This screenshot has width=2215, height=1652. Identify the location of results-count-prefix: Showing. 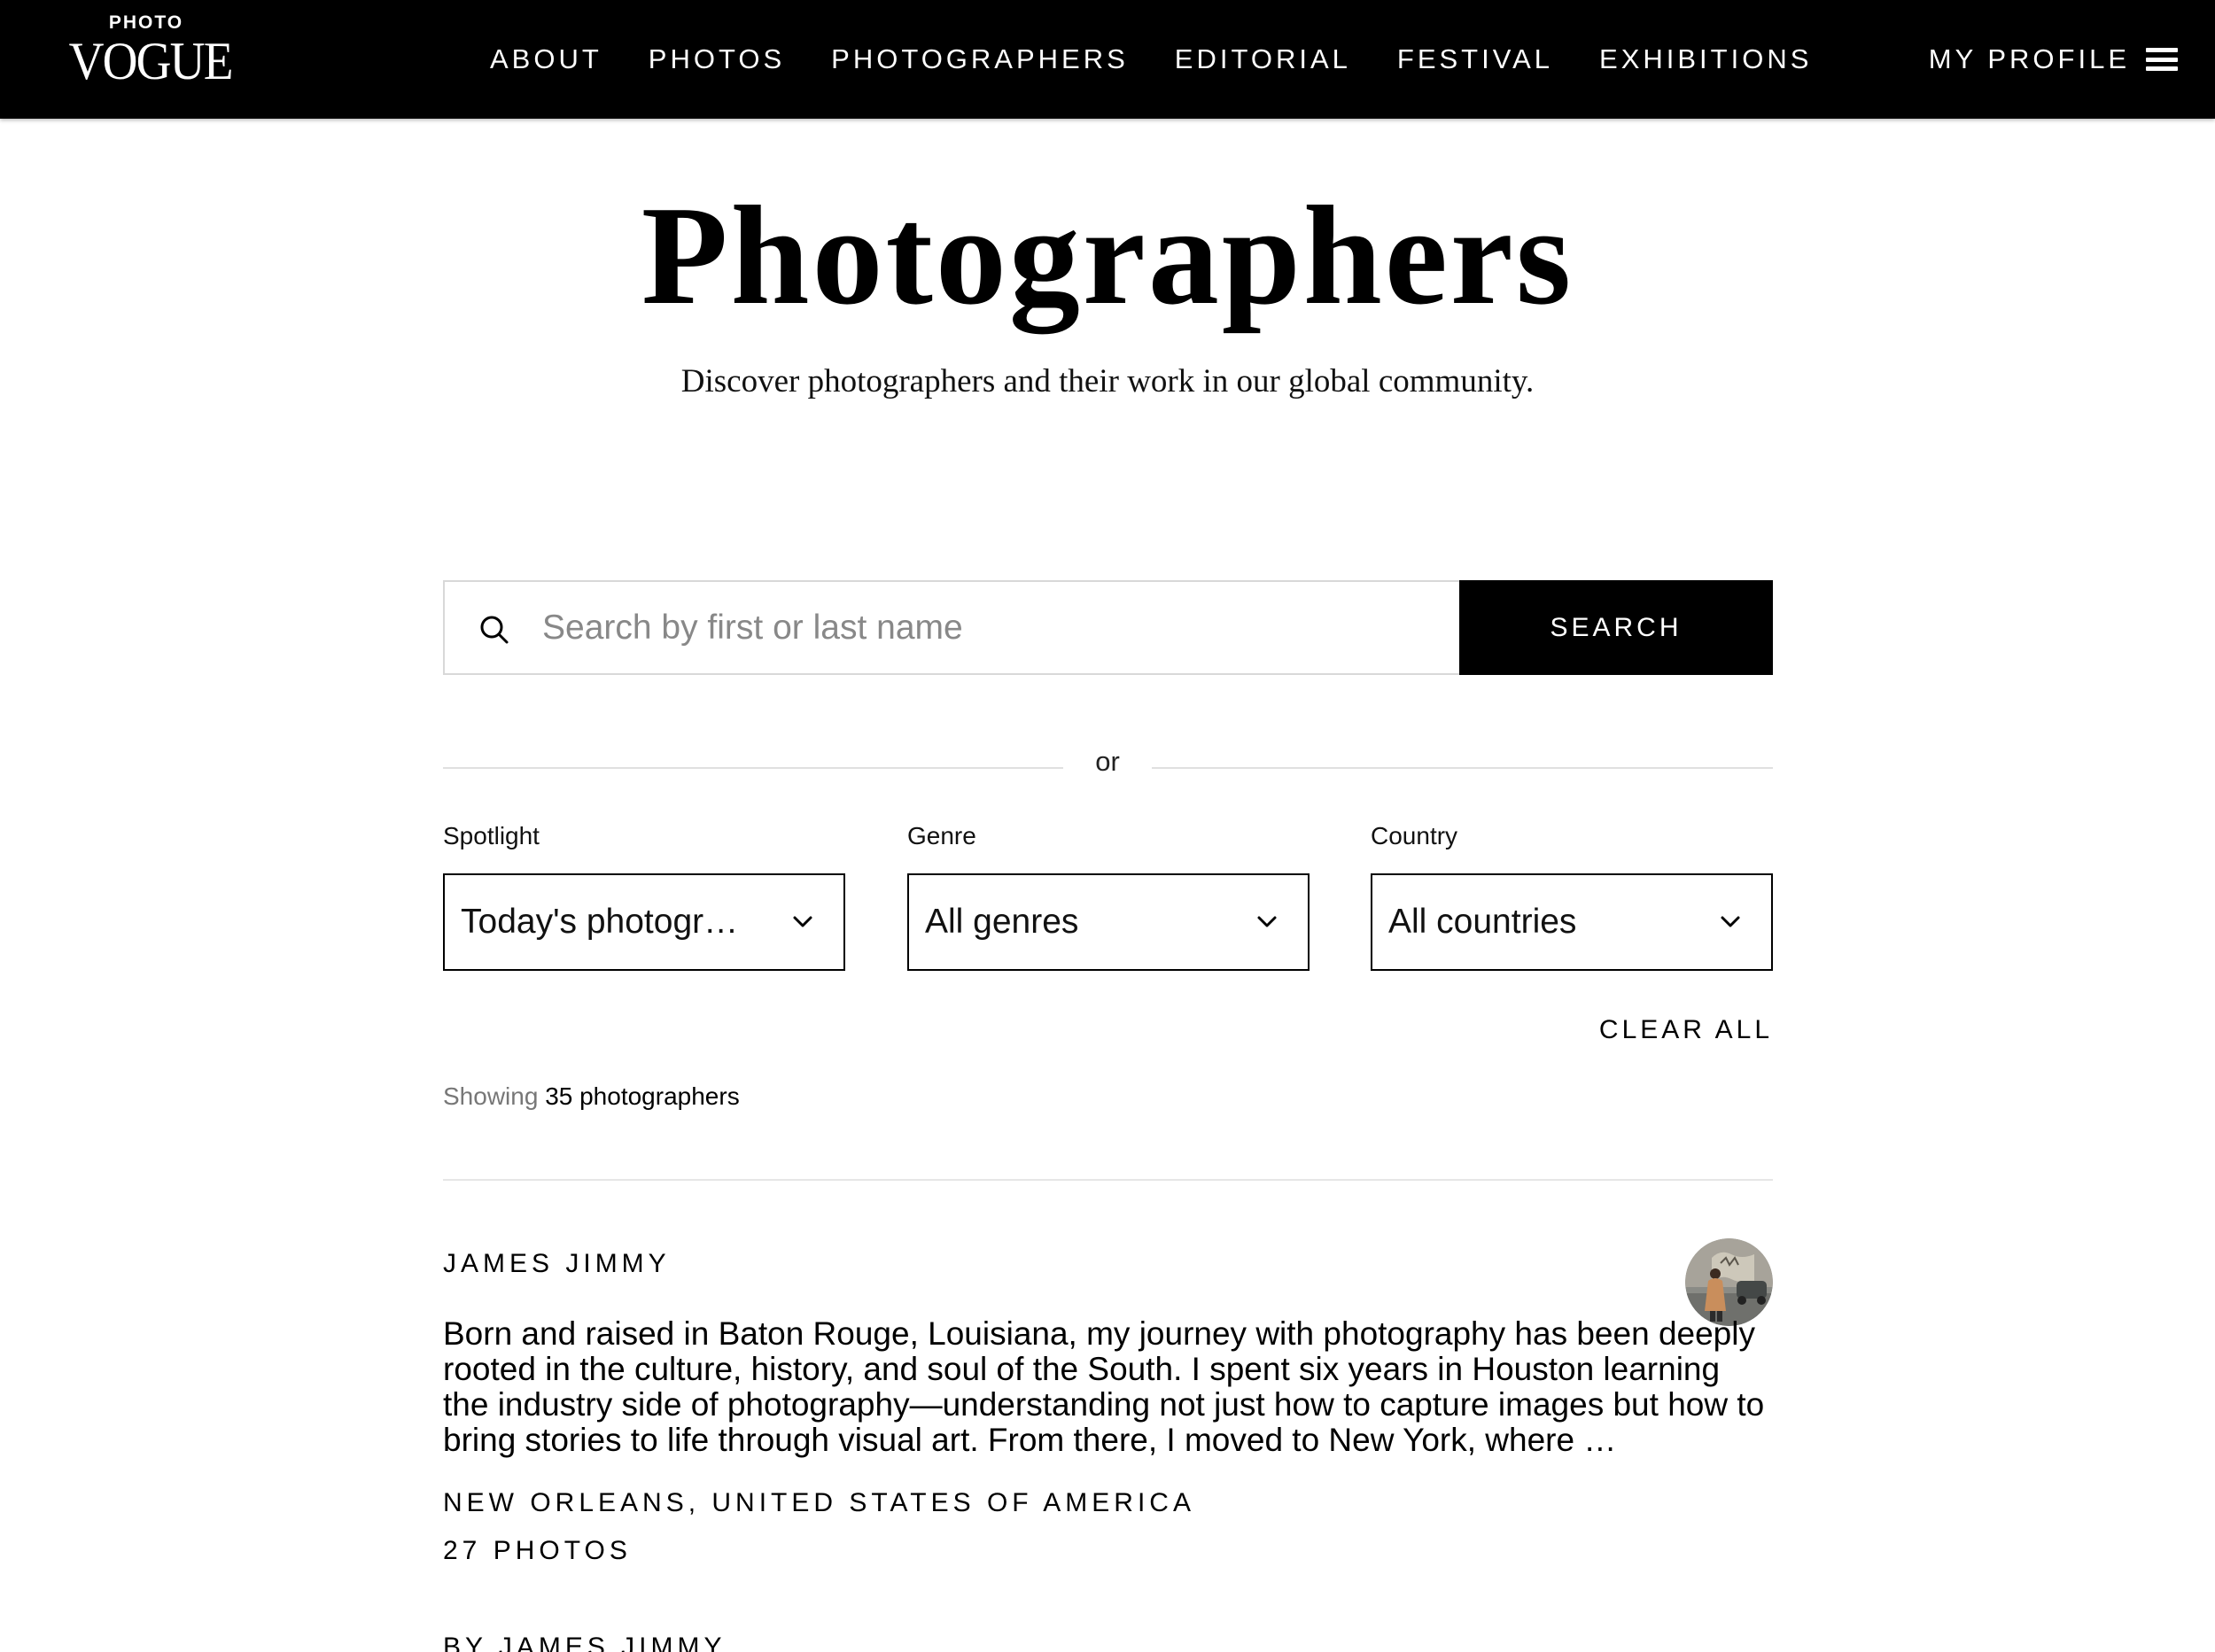
(491, 1096).